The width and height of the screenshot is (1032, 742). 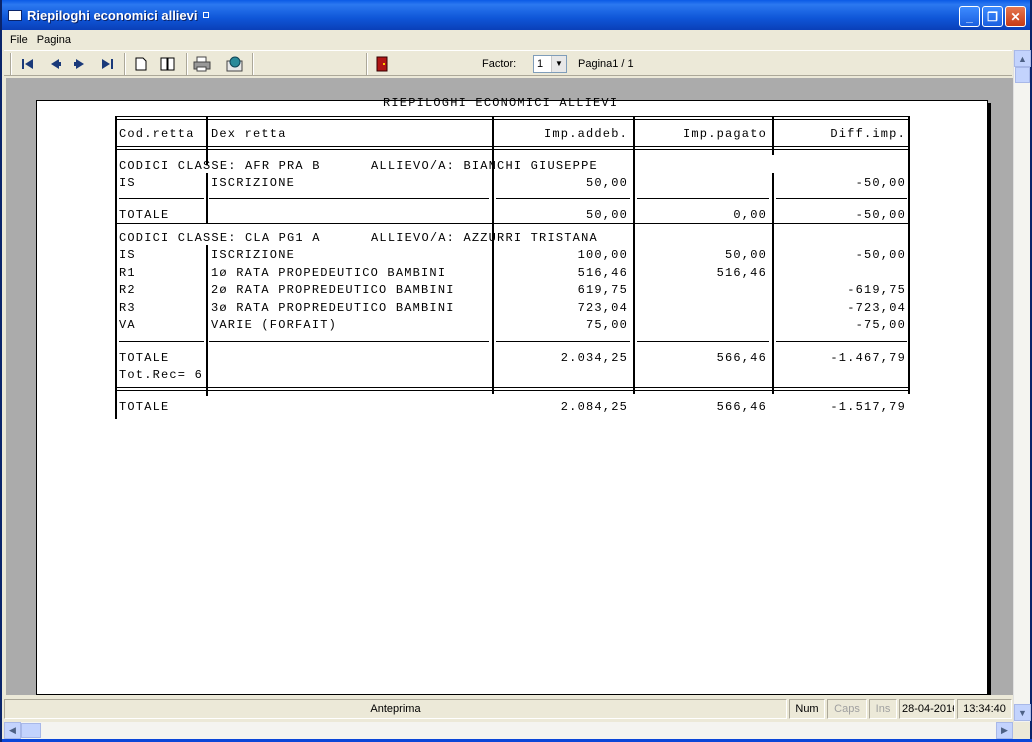 I want to click on next-page-icon, so click(x=80, y=64).